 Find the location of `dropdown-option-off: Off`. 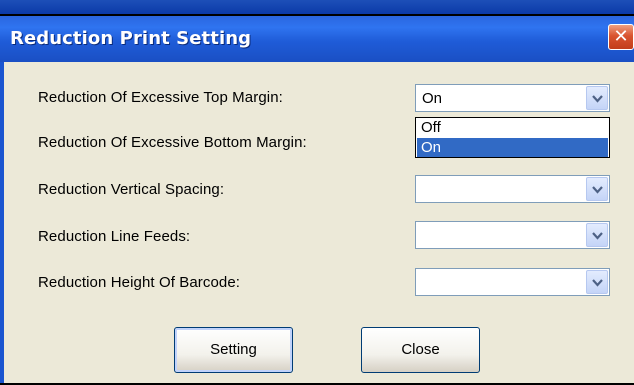

dropdown-option-off: Off is located at coordinates (512, 127).